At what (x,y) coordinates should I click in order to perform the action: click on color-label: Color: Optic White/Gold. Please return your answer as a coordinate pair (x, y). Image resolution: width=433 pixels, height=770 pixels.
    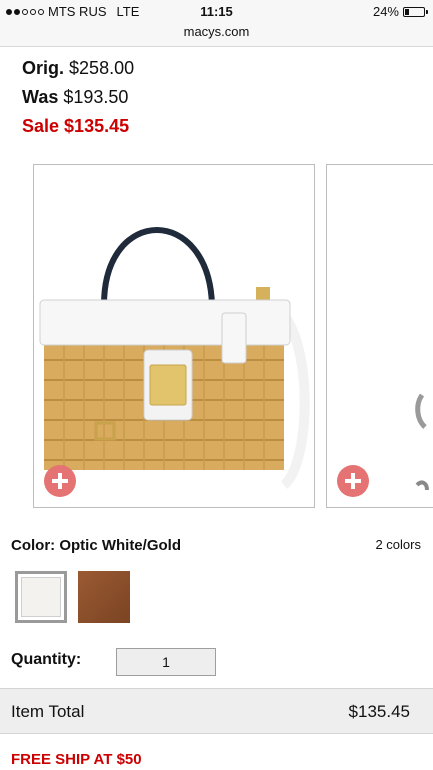
    Looking at the image, I should click on (96, 545).